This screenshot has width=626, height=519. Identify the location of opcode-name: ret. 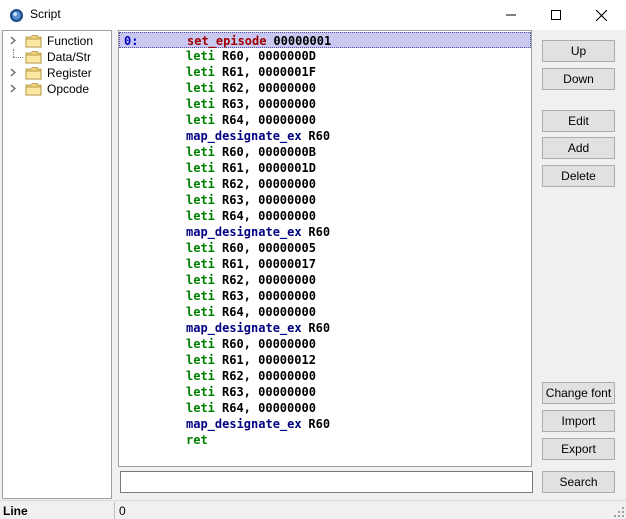
(197, 440).